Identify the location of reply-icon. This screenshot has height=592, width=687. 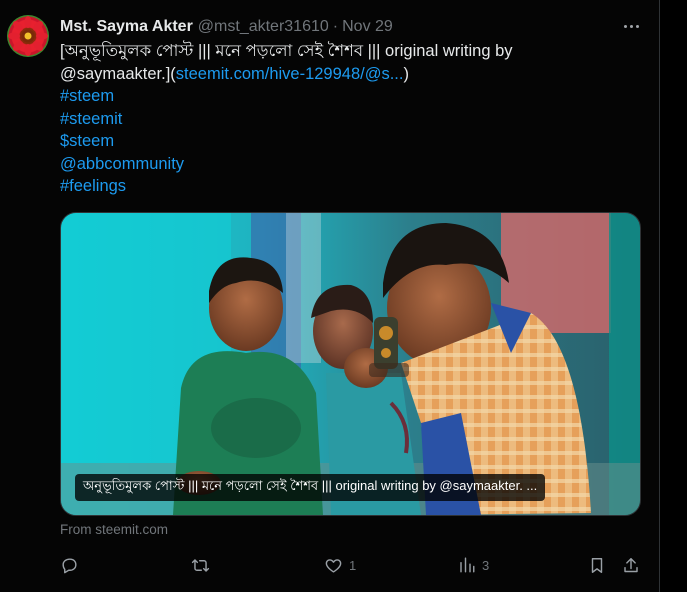
(69, 565).